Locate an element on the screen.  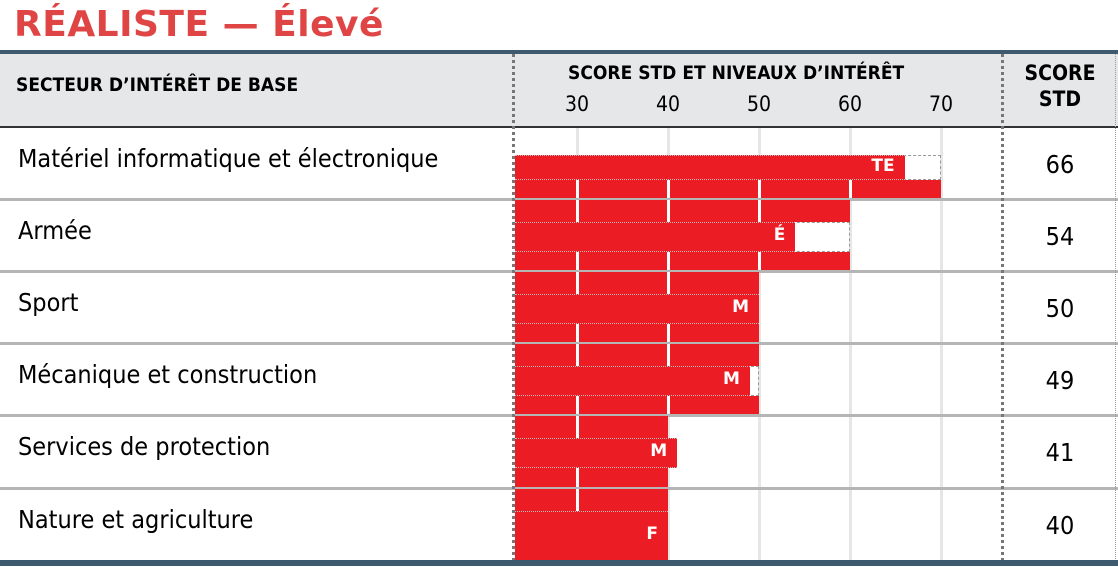
header-sector: SECTEUR D’INTÉRÊT DE BASE is located at coordinates (157, 85).